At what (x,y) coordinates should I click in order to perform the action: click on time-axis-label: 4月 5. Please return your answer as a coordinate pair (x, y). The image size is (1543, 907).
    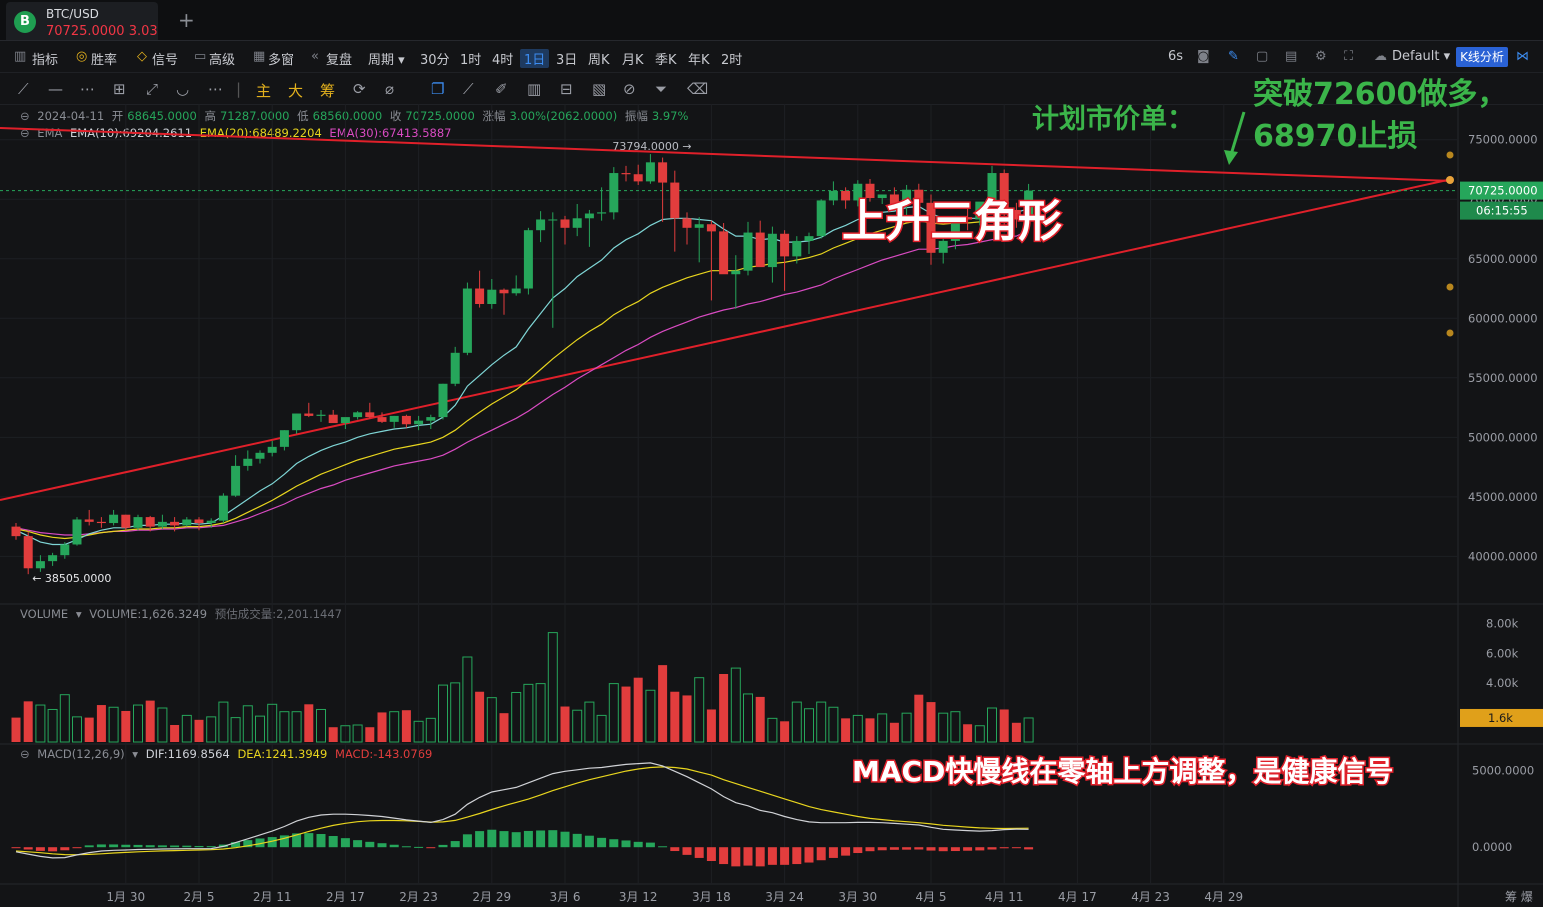
    Looking at the image, I should click on (930, 897).